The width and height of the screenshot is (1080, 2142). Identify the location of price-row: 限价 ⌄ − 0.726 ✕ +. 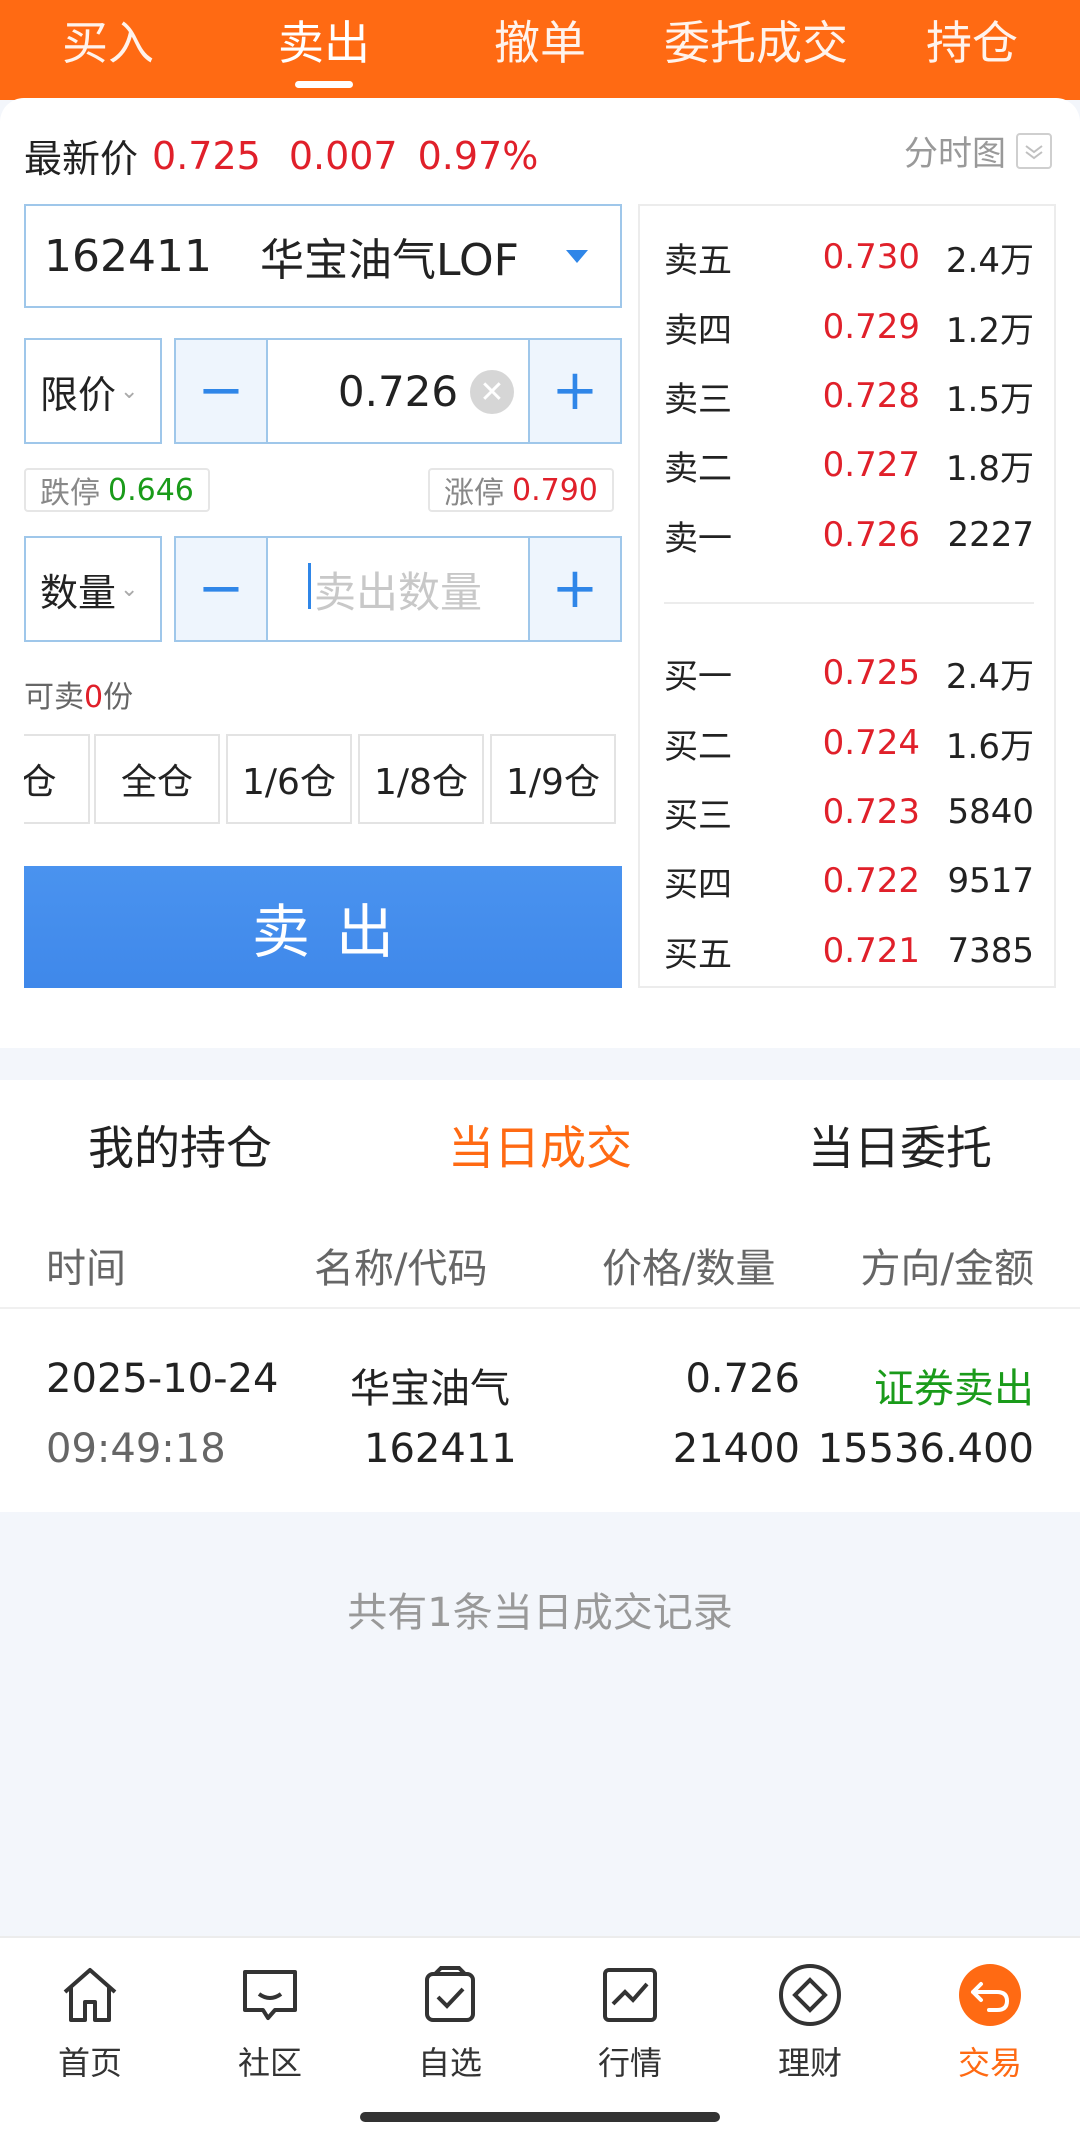
(323, 391).